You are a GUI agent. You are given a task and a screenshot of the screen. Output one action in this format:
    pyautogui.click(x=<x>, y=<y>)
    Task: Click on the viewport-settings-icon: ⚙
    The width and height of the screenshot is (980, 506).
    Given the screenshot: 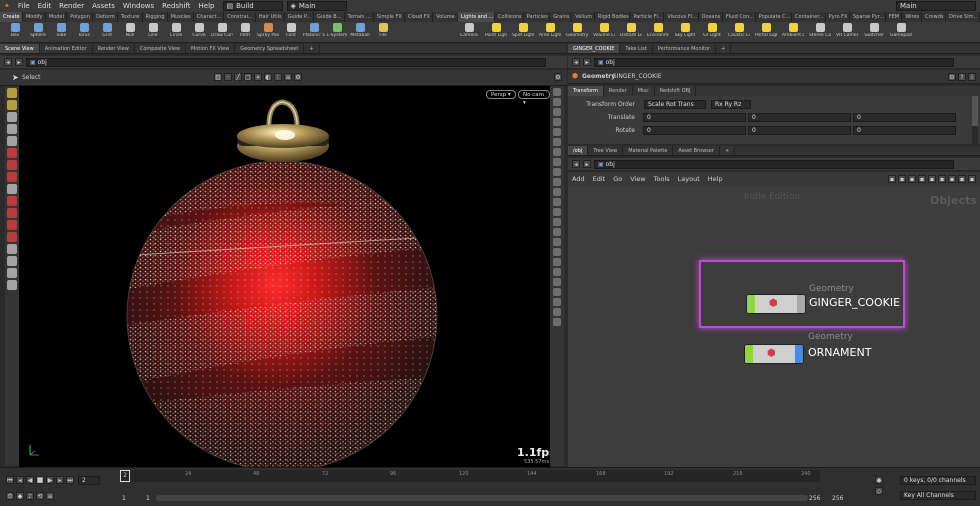 What is the action you would take?
    pyautogui.click(x=558, y=77)
    